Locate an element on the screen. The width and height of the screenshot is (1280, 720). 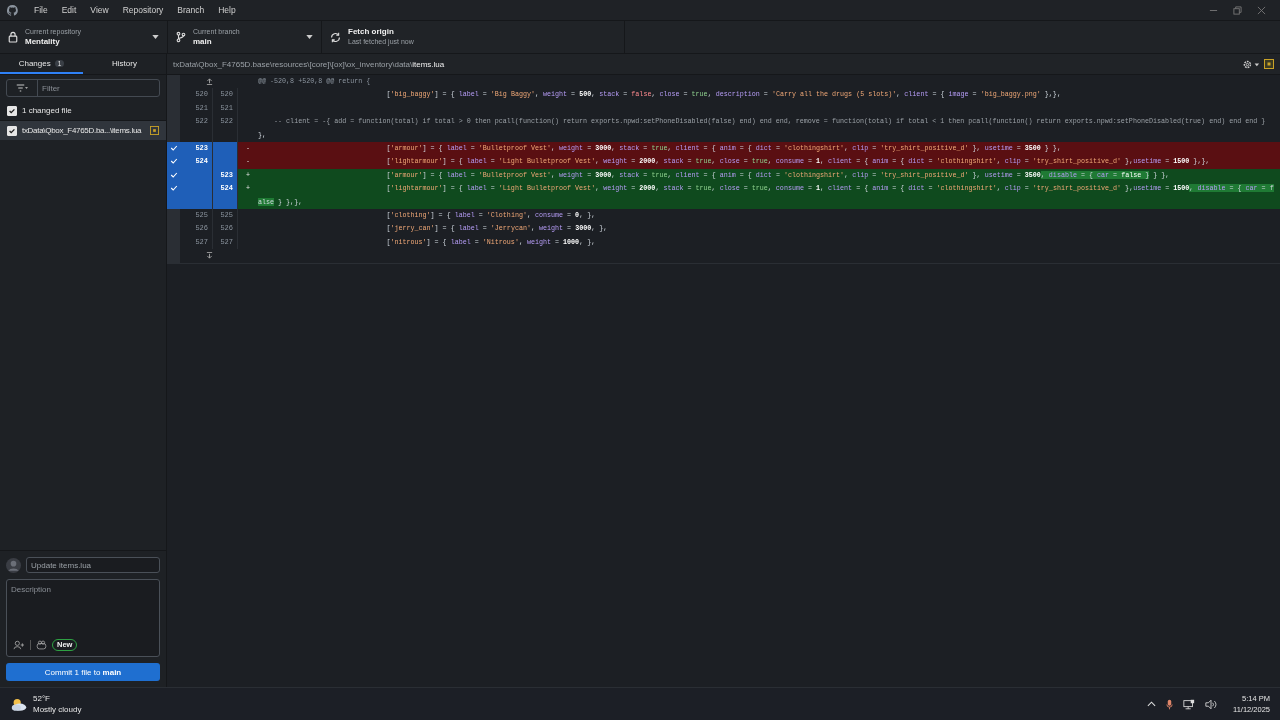
settings-button is located at coordinates (1251, 64).